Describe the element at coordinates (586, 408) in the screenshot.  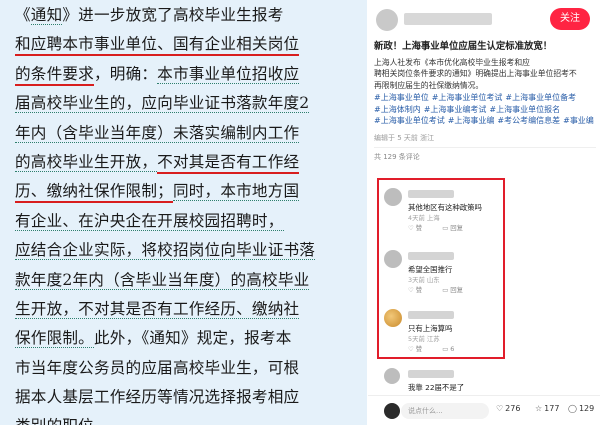
I see `comment-total: 129` at that location.